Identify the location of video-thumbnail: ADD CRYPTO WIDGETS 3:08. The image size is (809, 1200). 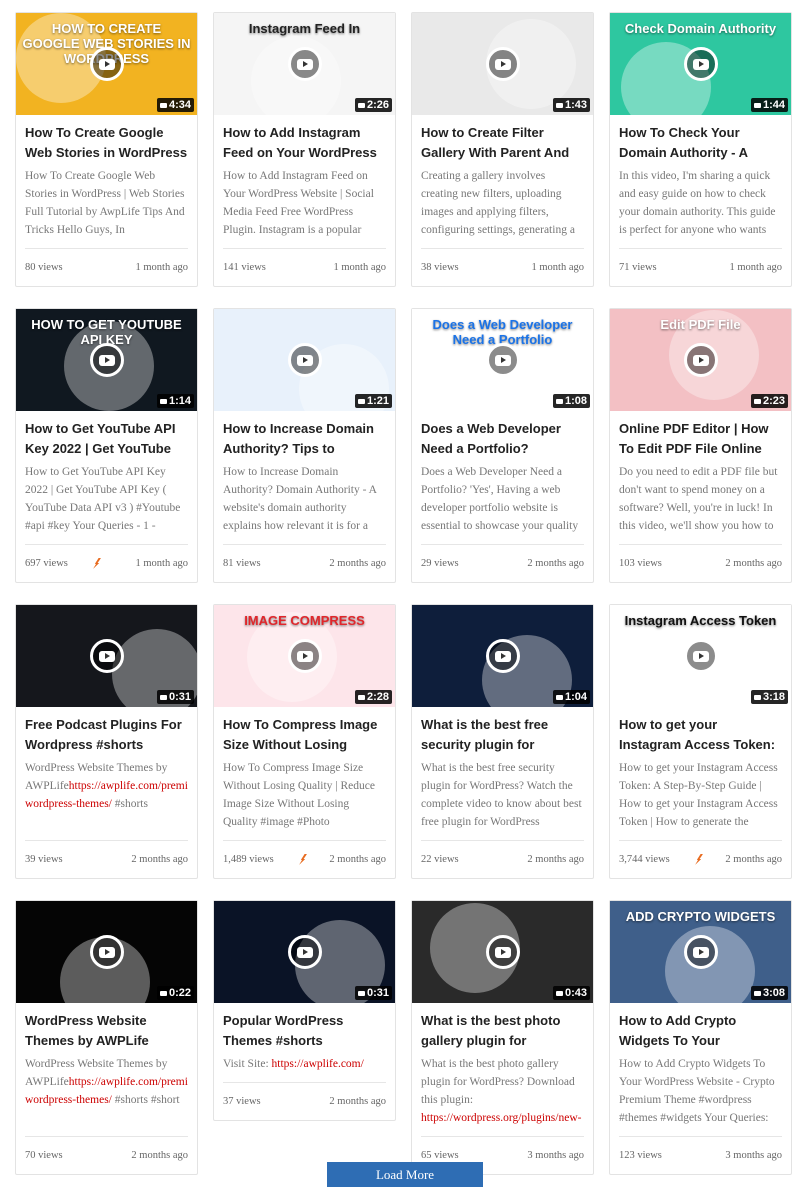
(700, 952).